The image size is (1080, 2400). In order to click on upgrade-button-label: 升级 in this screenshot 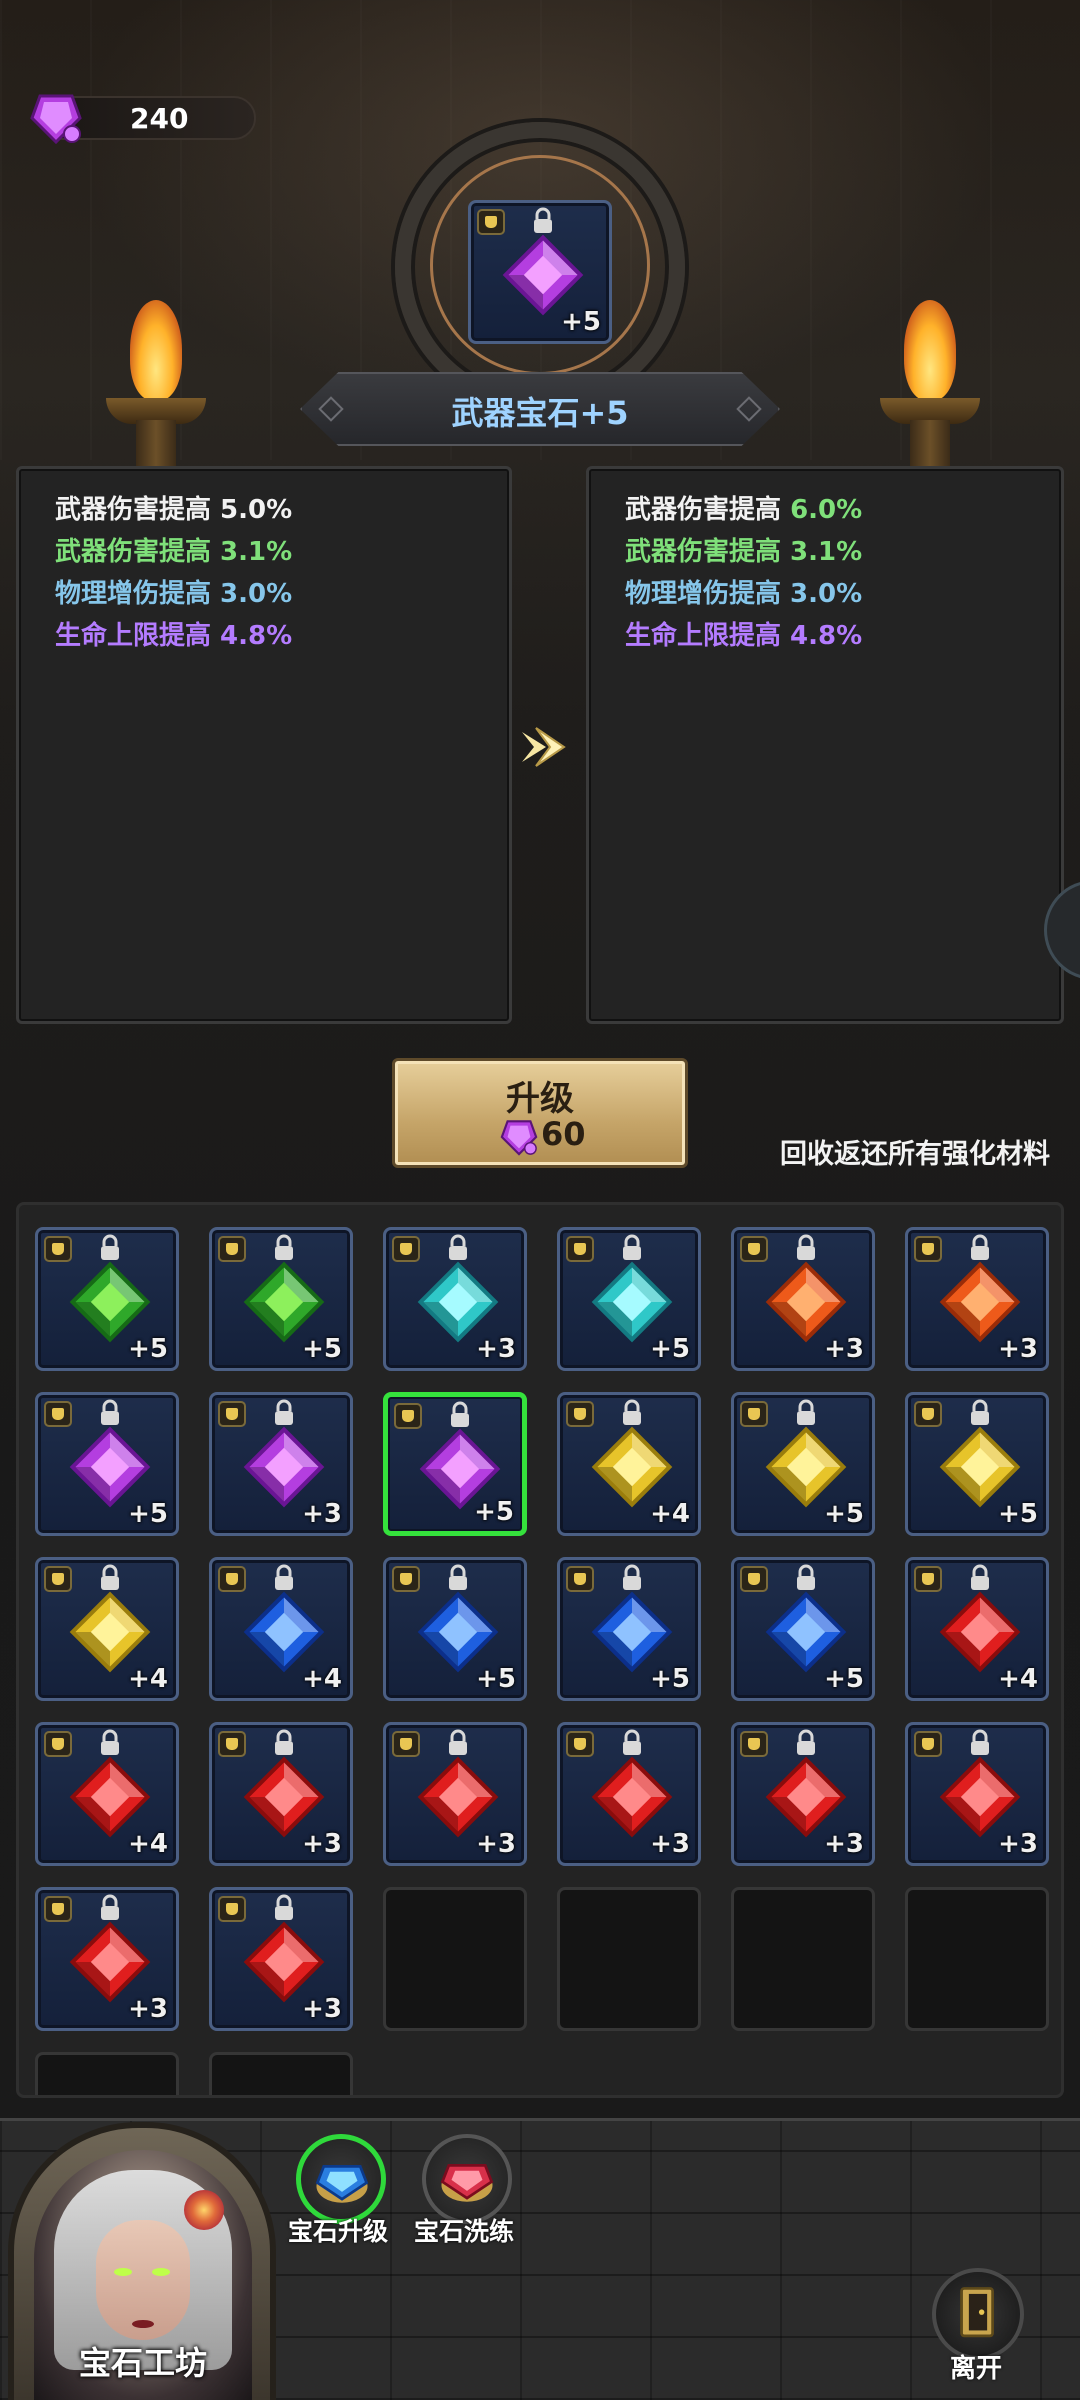, I will do `click(540, 1099)`.